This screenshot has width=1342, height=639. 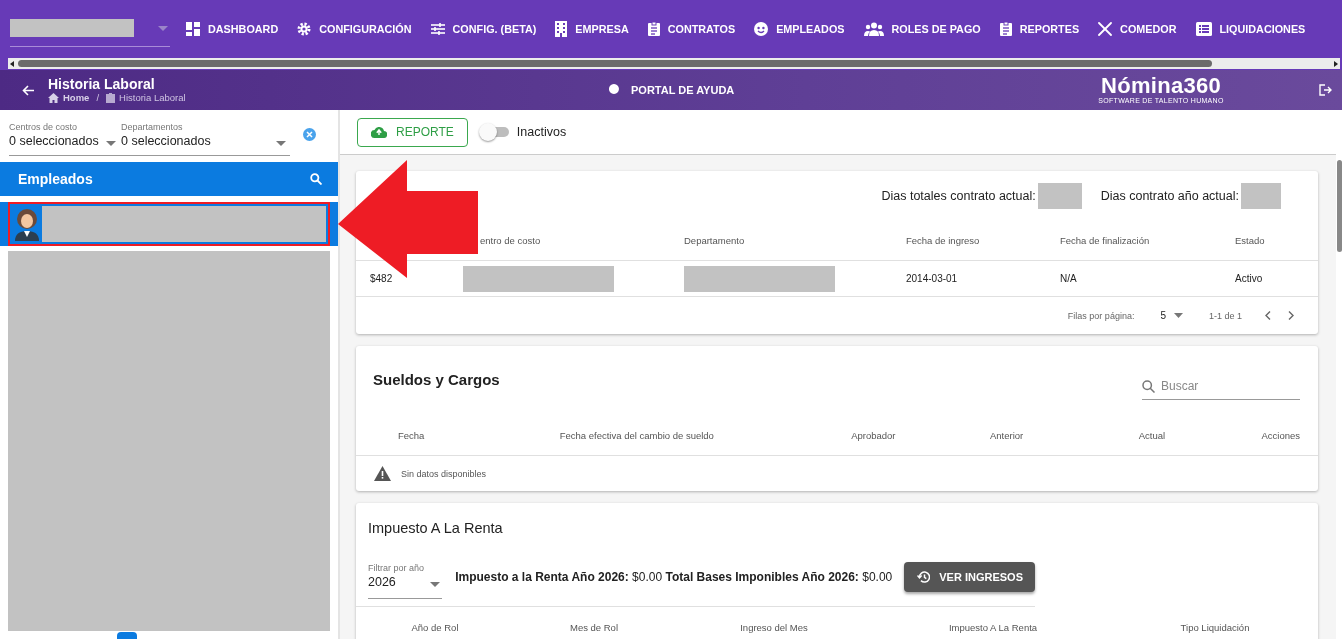 What do you see at coordinates (444, 473) in the screenshot?
I see `empty-message: Sin datos disponibles` at bounding box center [444, 473].